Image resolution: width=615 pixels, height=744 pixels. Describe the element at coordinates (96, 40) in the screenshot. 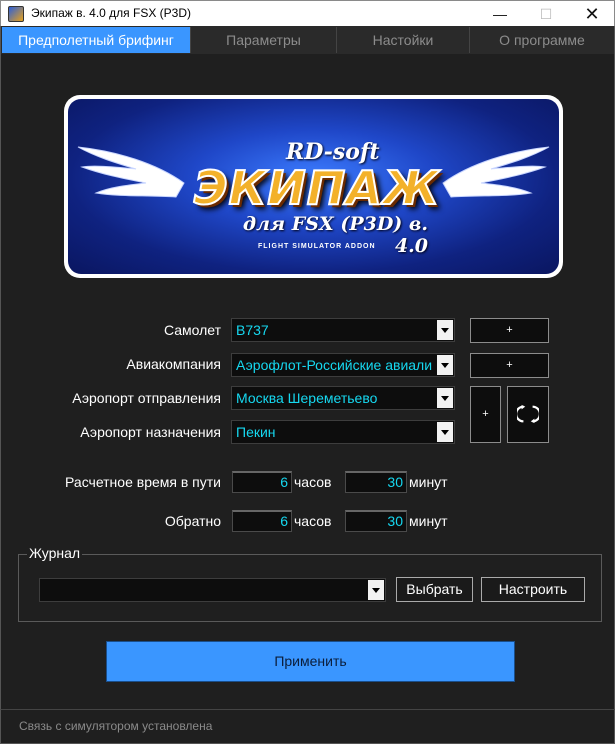

I see `tab-preflight-briefing: Предполетный брифинг` at that location.